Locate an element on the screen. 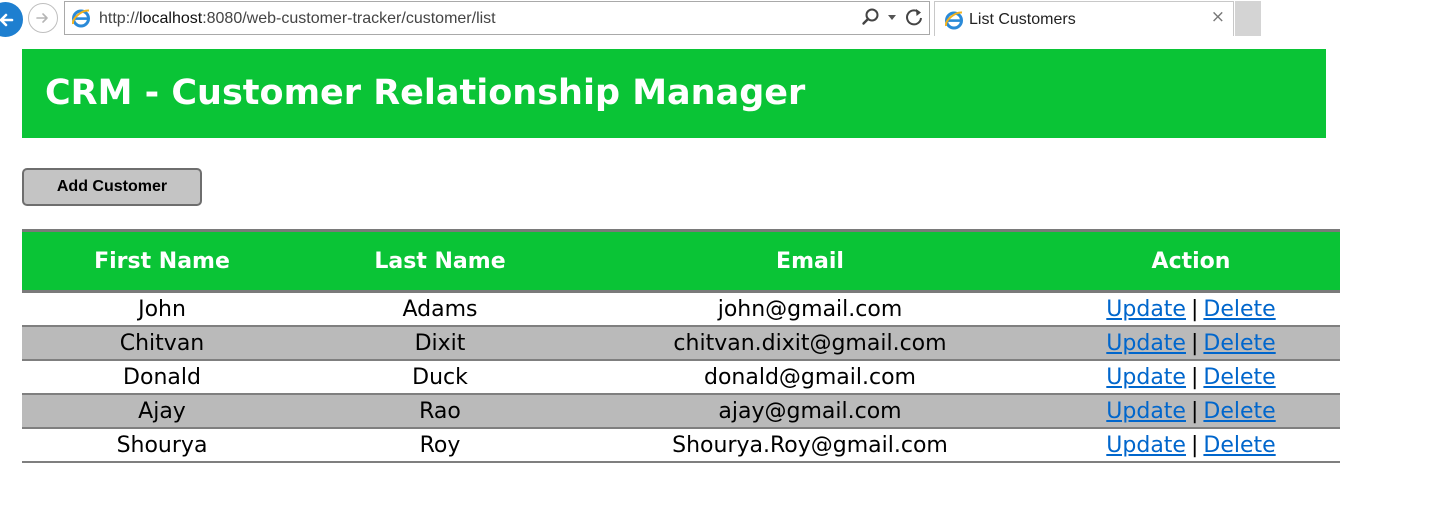 This screenshot has width=1431, height=532. forward-arrow-icon is located at coordinates (42, 18).